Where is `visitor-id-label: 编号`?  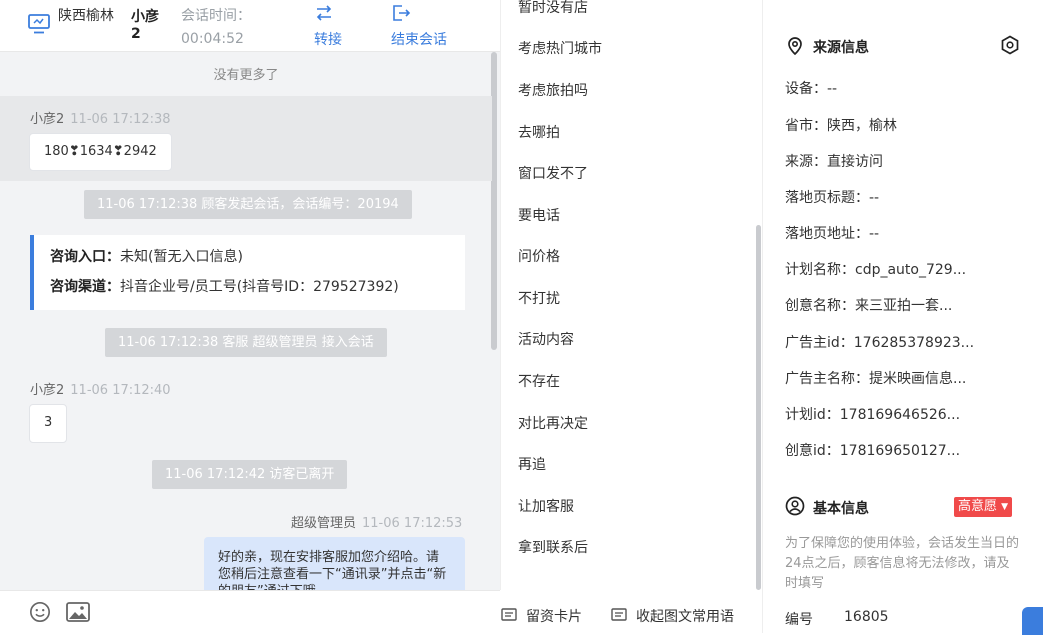 visitor-id-label: 编号 is located at coordinates (799, 620).